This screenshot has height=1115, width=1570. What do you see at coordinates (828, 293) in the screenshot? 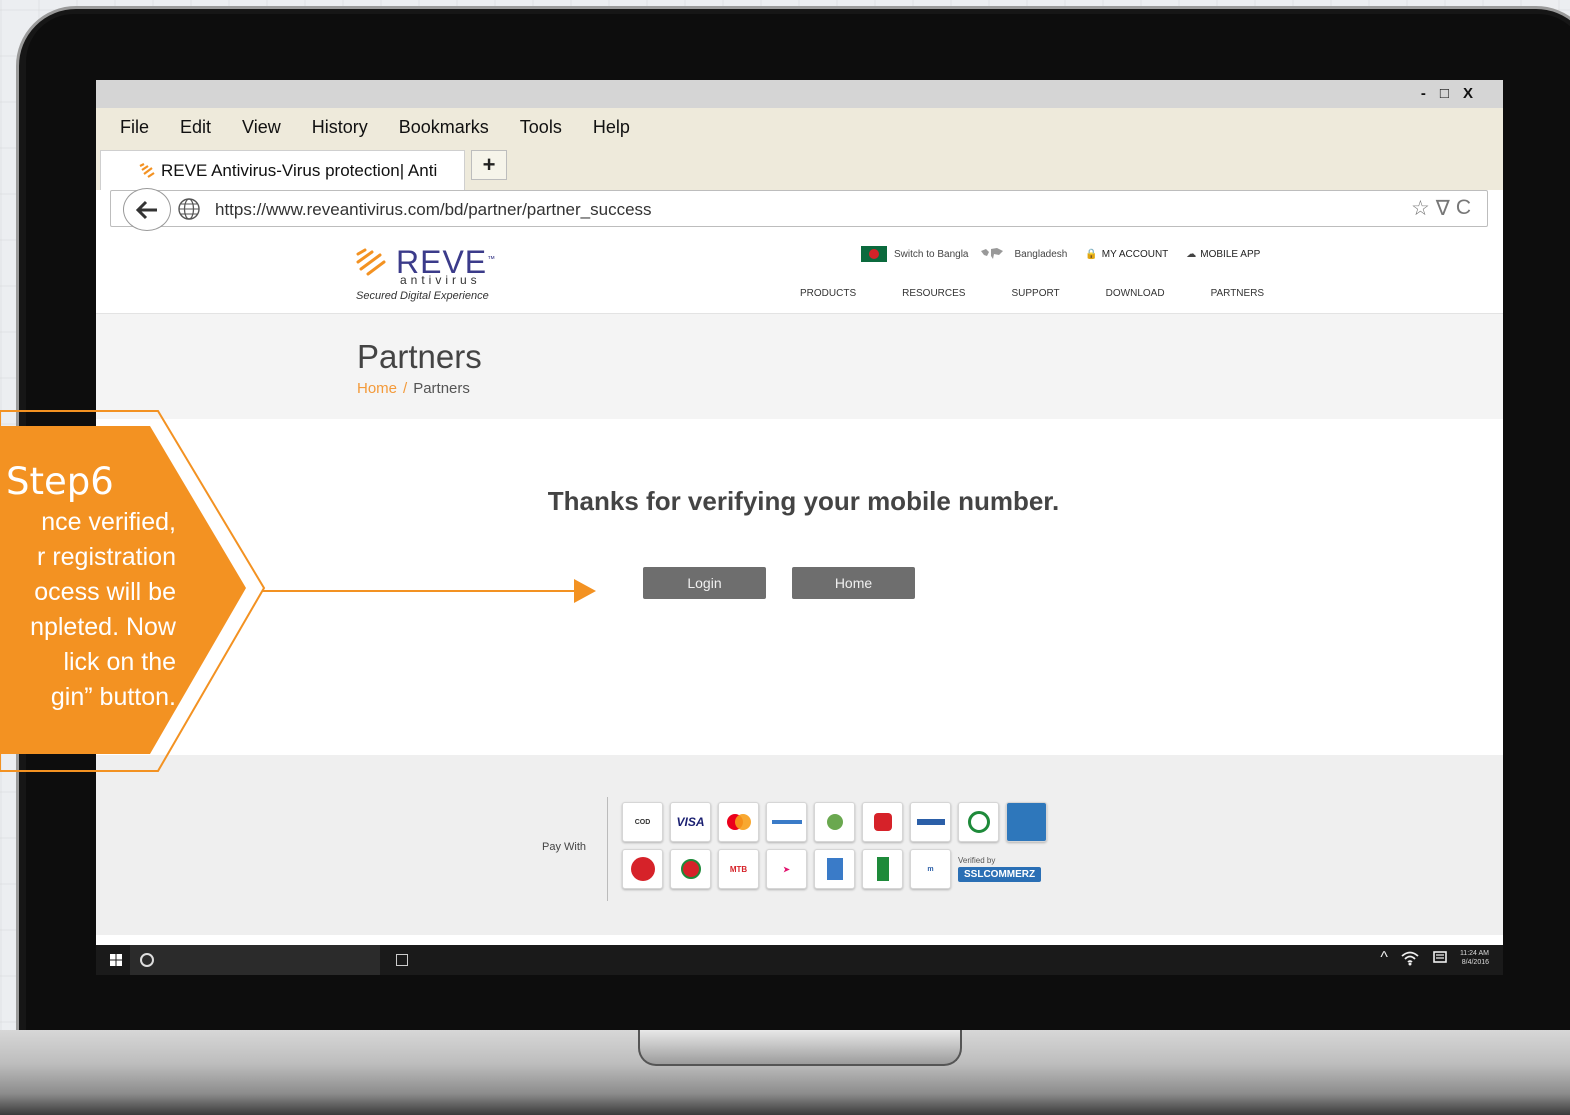
I see `nav-products: PRODUCTS` at bounding box center [828, 293].